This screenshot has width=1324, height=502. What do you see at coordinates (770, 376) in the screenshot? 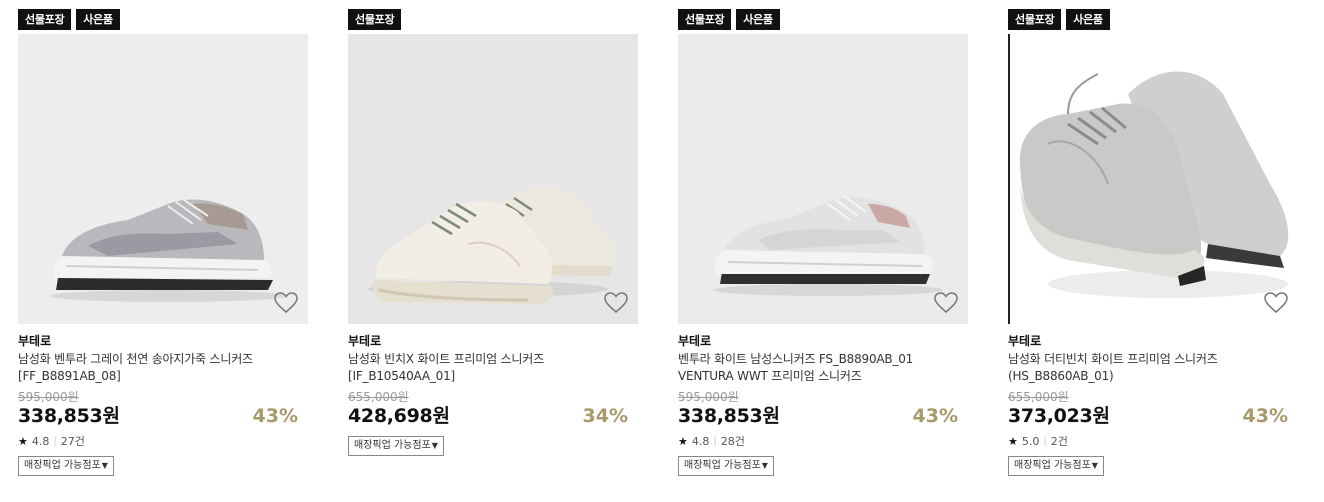
I see `product-name-line2: VENTURA WWT 프리미엄 스니커즈` at bounding box center [770, 376].